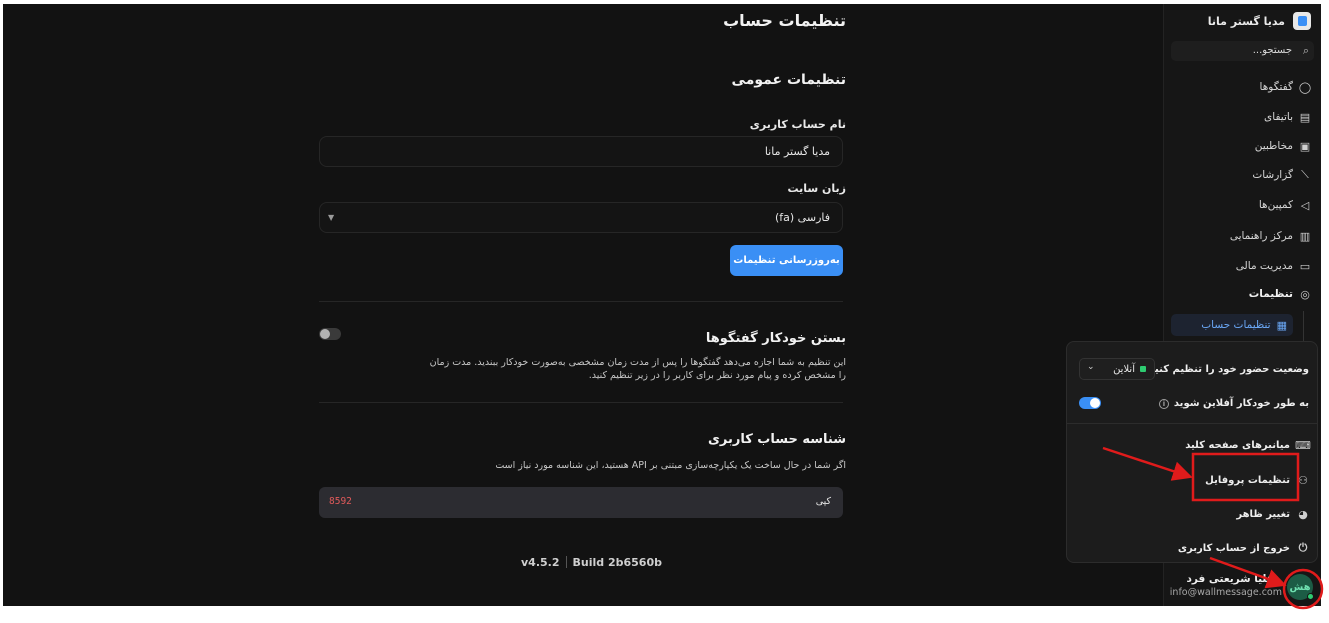  Describe the element at coordinates (775, 338) in the screenshot. I see `autoclose-title: بستن خودکار گفتگوها` at that location.